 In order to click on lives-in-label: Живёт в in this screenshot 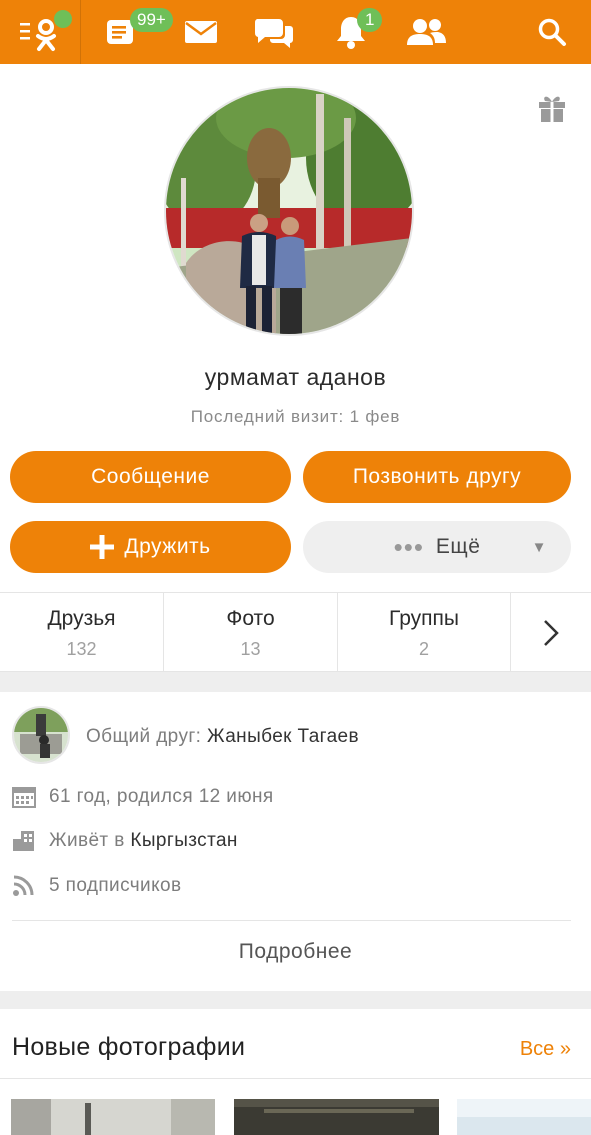, I will do `click(87, 840)`.